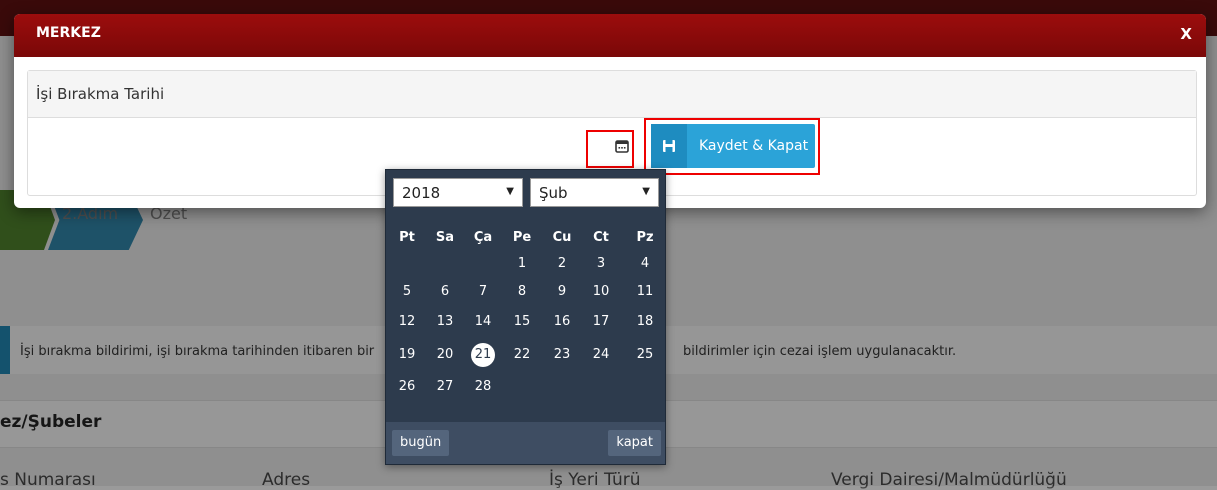 Image resolution: width=1217 pixels, height=490 pixels. What do you see at coordinates (445, 387) in the screenshot?
I see `calendar-day: 27` at bounding box center [445, 387].